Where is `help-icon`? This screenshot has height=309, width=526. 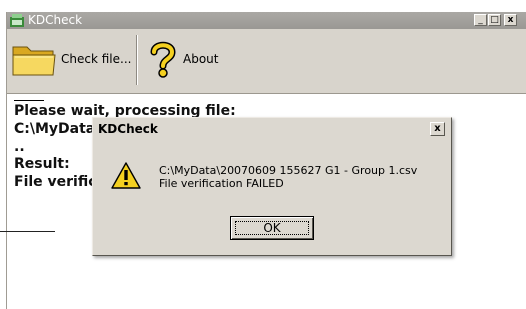 help-icon is located at coordinates (163, 59).